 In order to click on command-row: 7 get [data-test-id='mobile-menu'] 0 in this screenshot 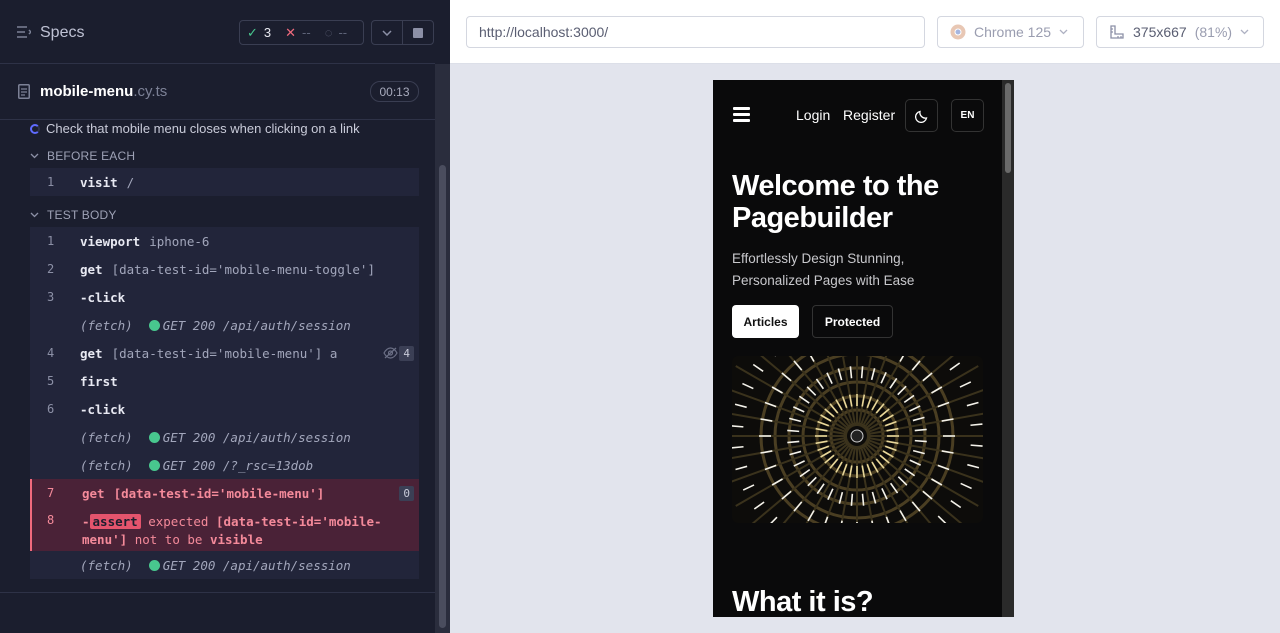, I will do `click(225, 493)`.